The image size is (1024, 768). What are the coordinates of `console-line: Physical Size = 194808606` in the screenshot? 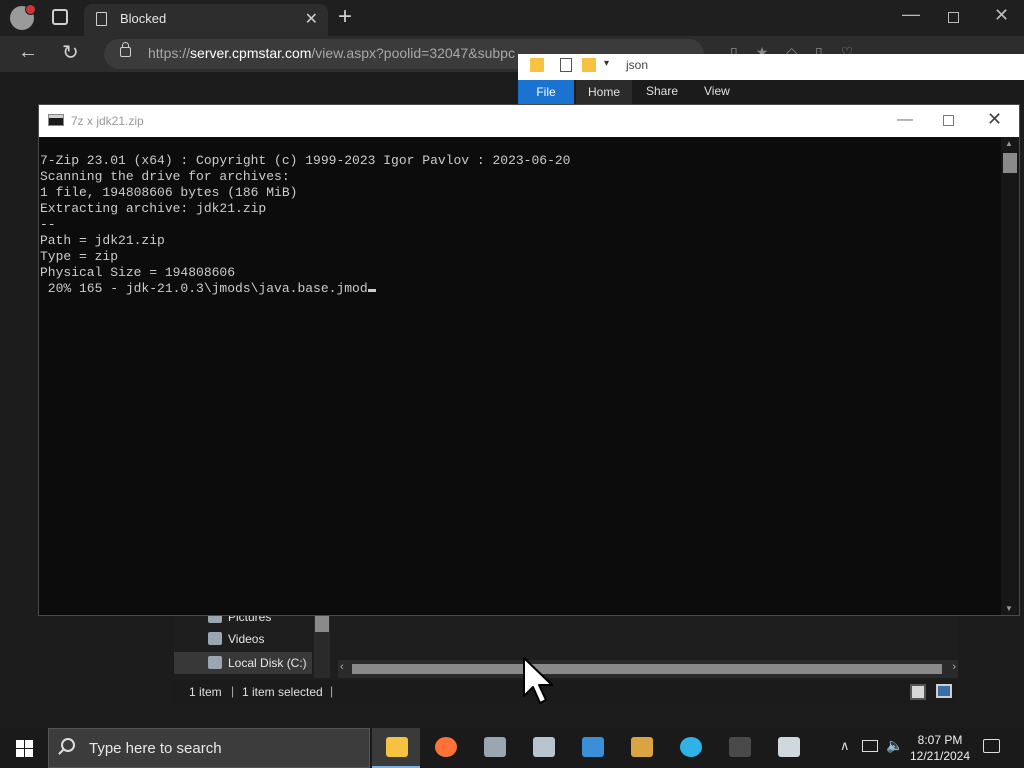 It's located at (138, 272).